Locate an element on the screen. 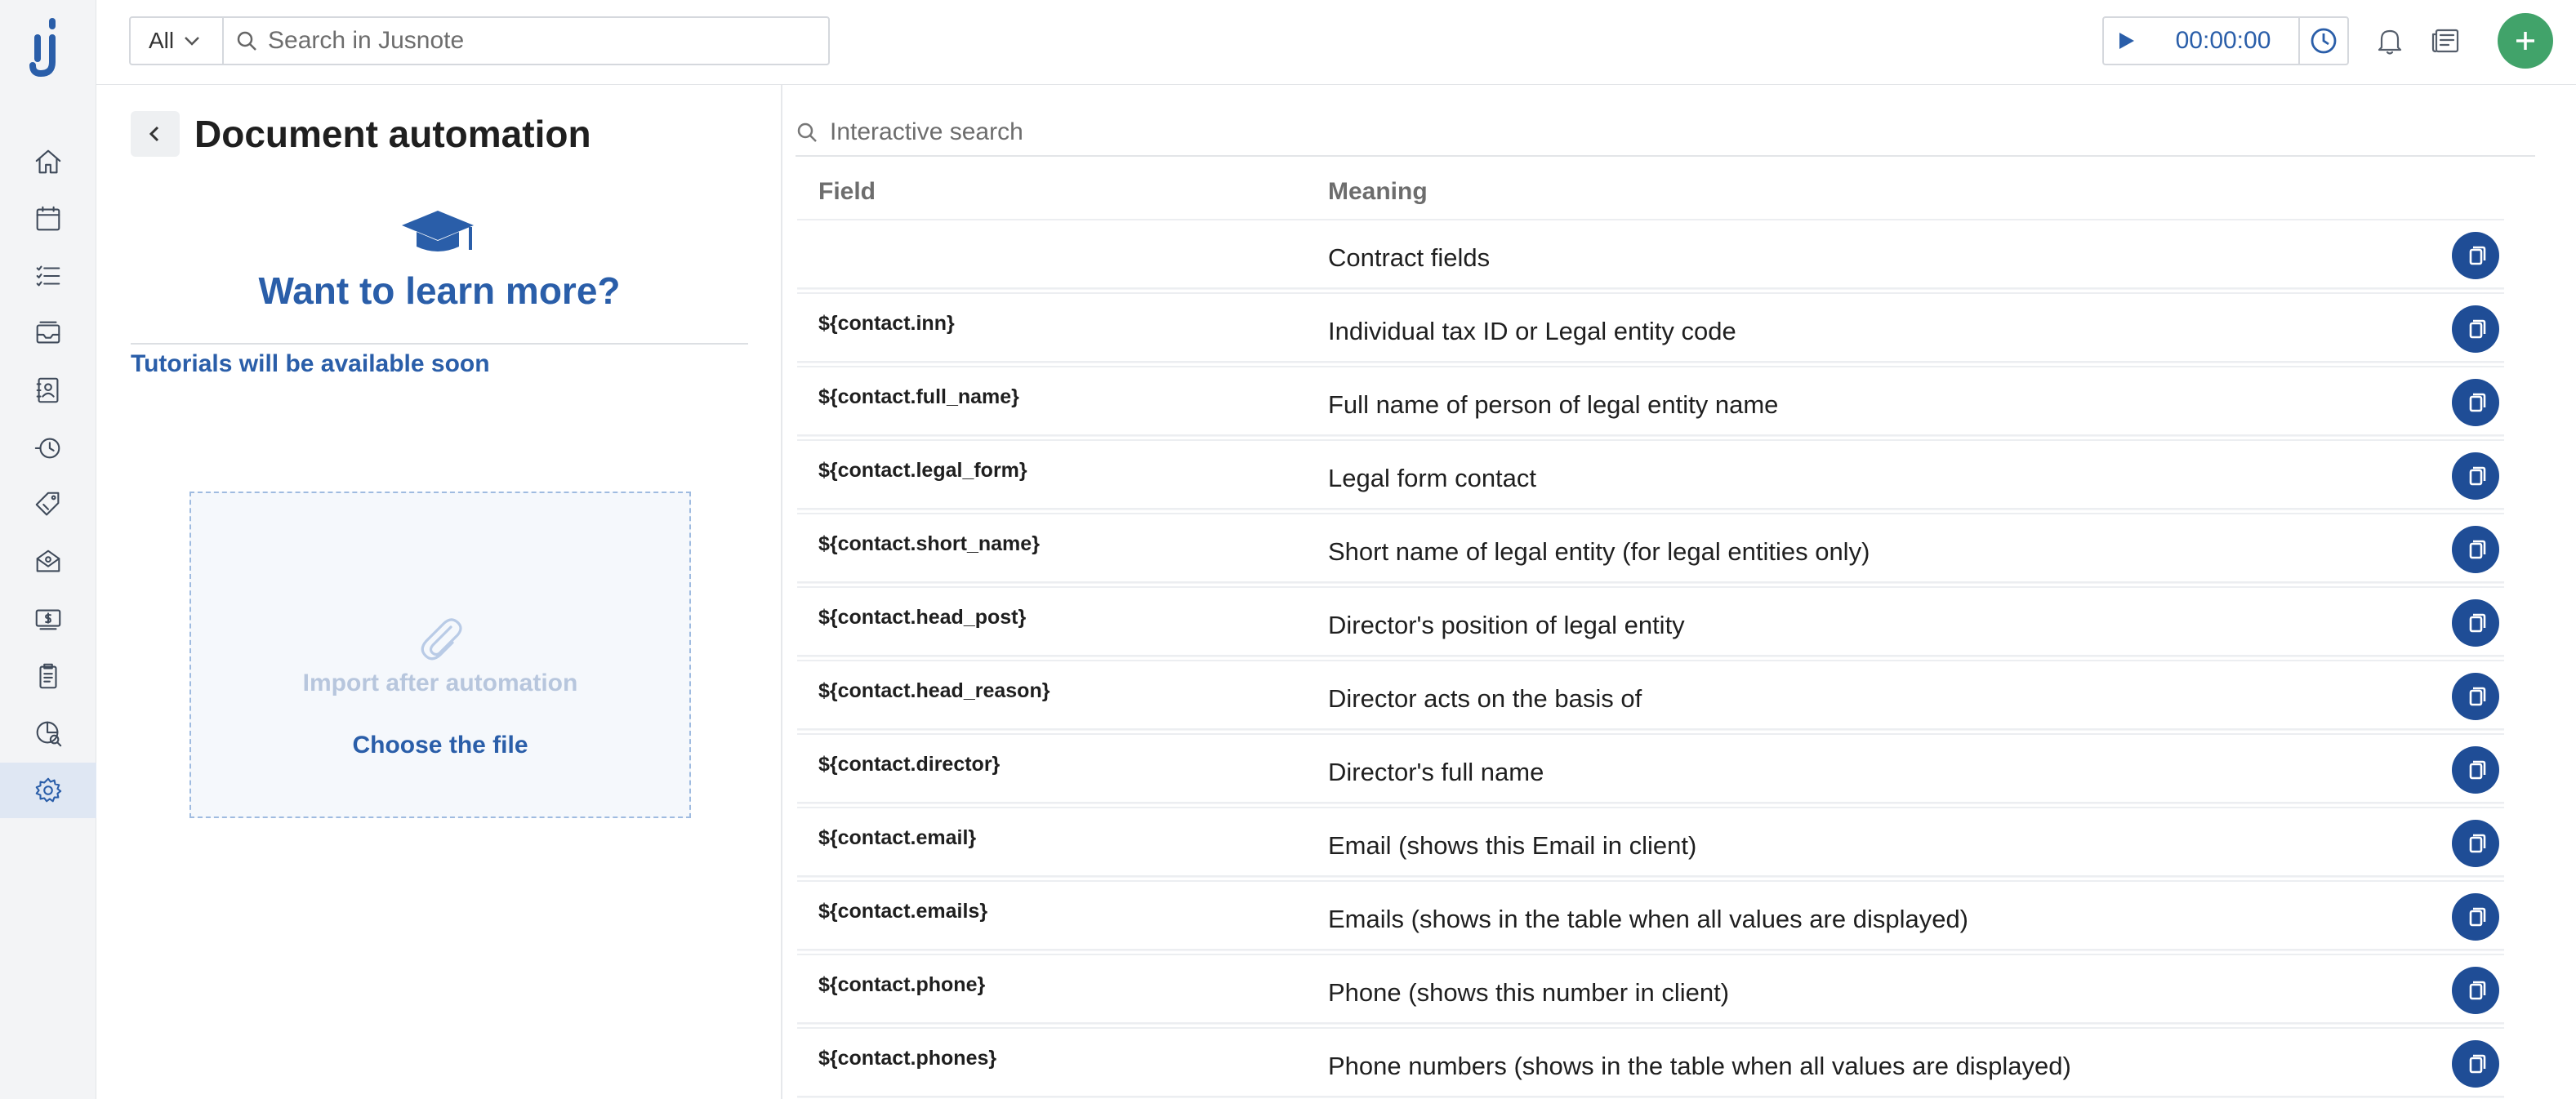  sidebar-item-history is located at coordinates (48, 447).